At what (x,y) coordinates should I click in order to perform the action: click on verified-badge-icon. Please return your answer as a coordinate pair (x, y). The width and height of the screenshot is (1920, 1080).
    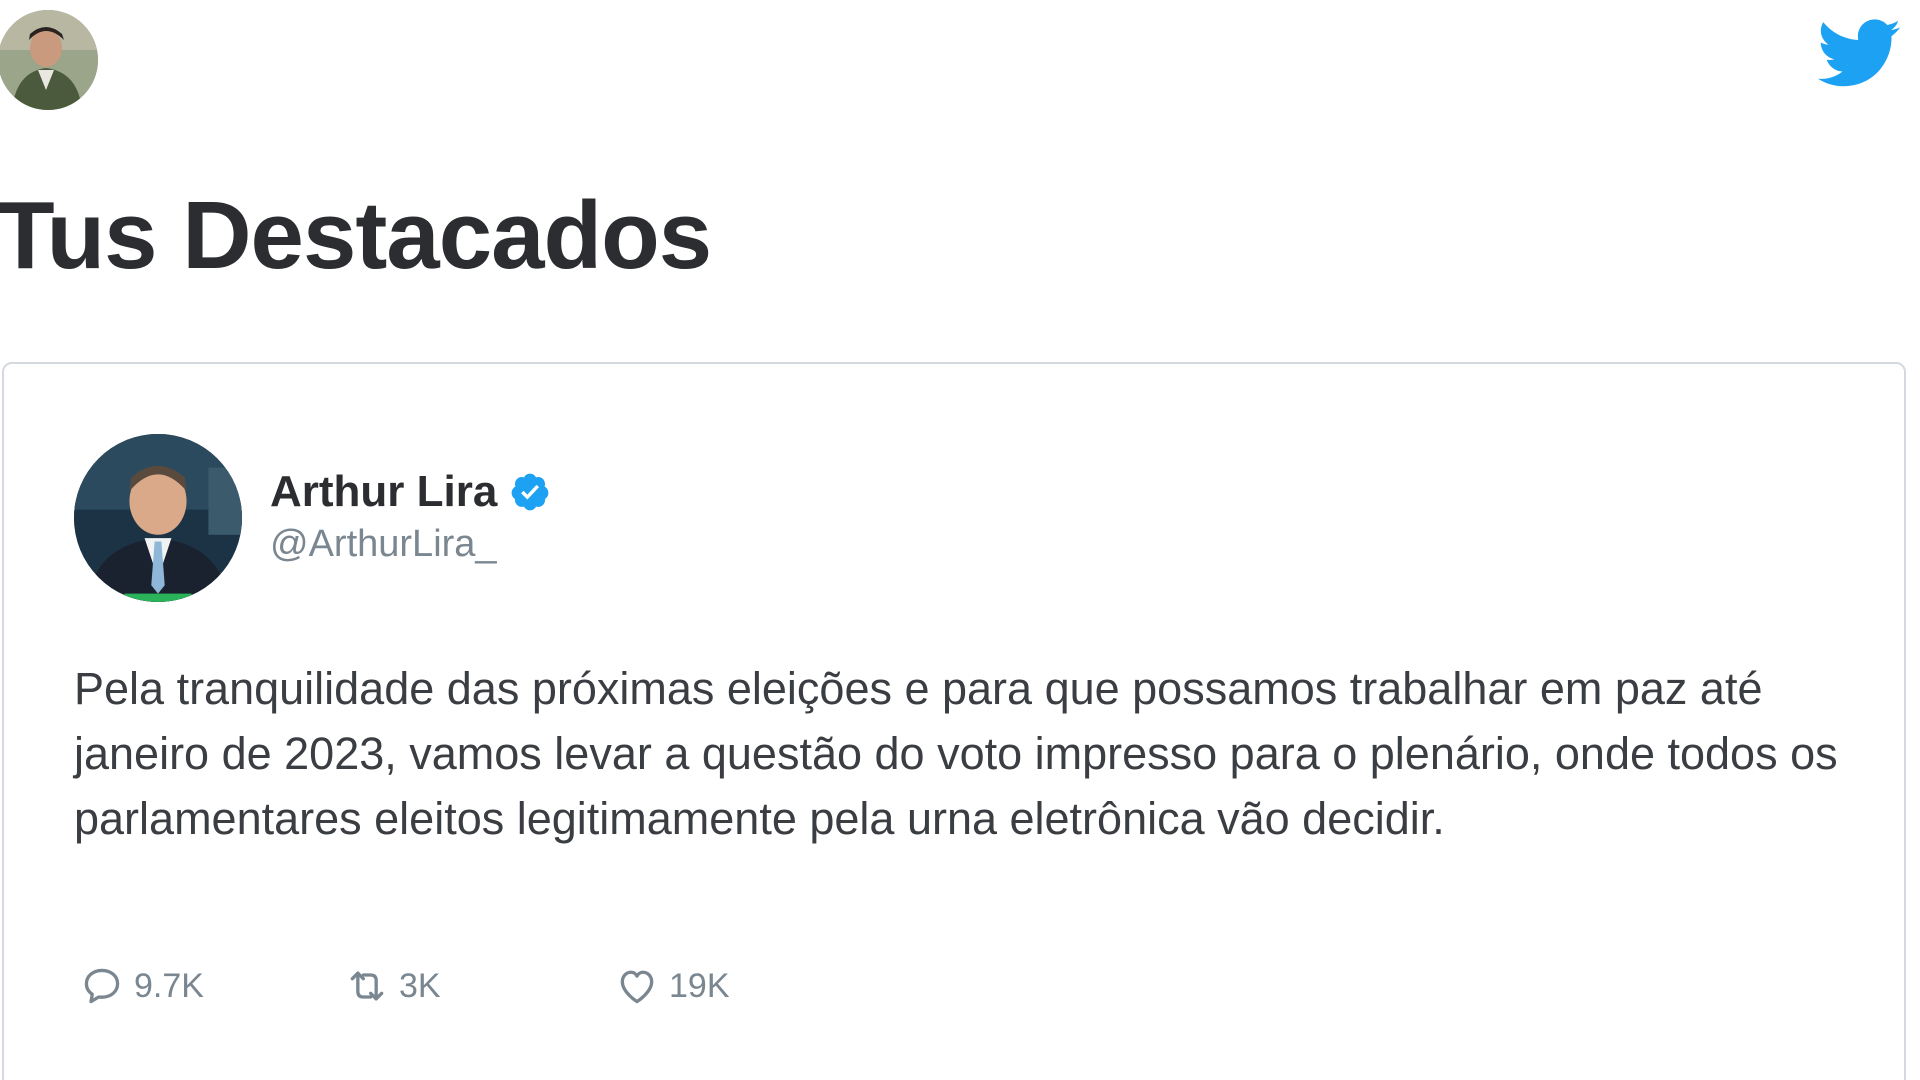
    Looking at the image, I should click on (530, 492).